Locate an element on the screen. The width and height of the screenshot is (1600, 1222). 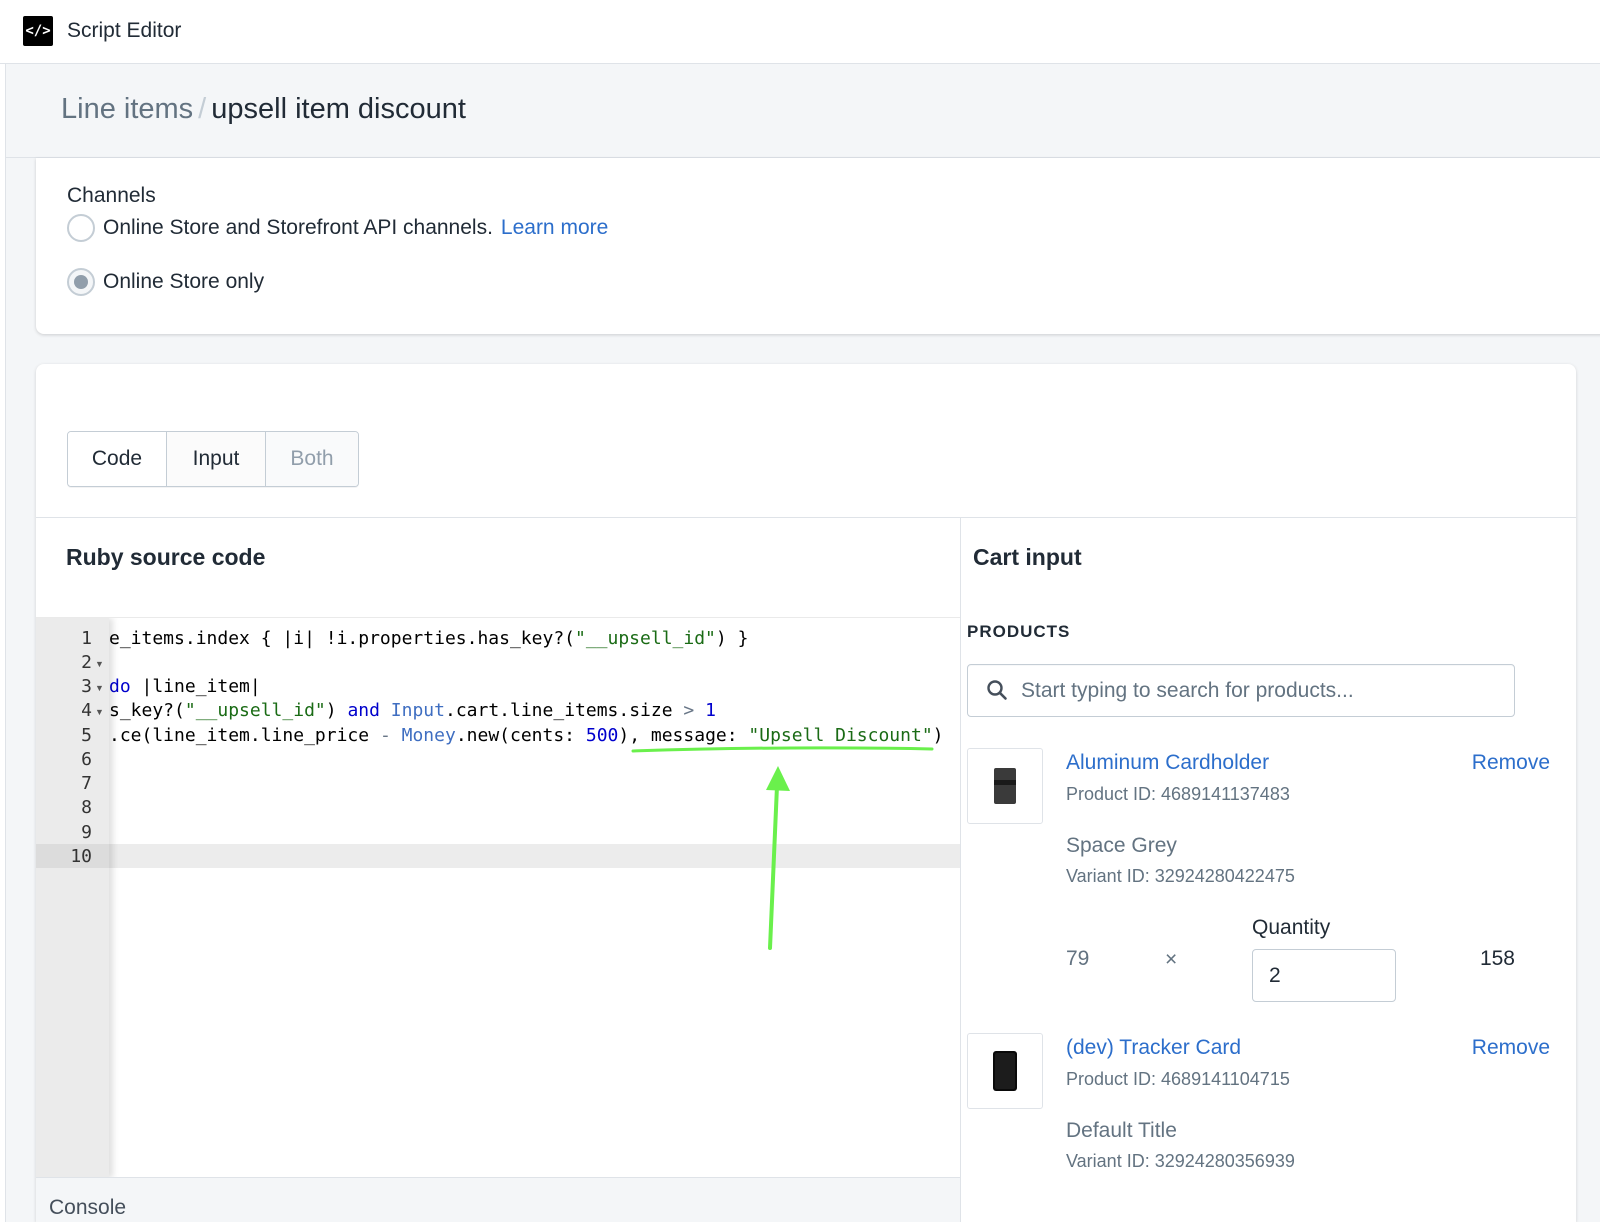
channels-title: Channels is located at coordinates (111, 195).